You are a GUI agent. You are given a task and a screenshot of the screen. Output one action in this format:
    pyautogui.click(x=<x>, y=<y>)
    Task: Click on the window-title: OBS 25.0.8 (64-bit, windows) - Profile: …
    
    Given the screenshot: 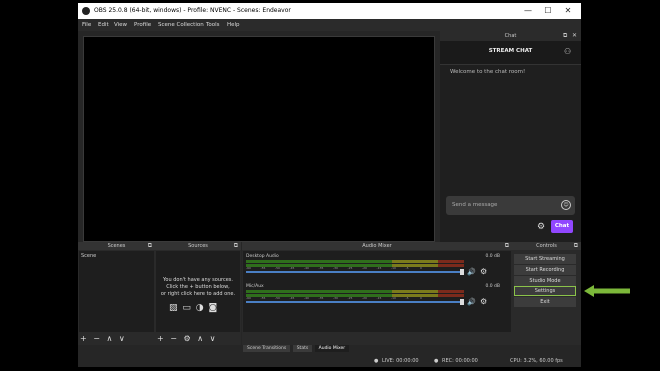 What is the action you would take?
    pyautogui.click(x=192, y=10)
    